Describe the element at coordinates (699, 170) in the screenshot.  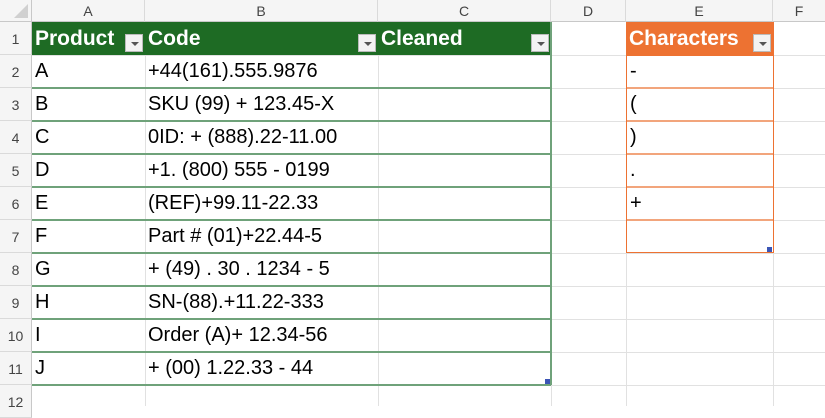
I see `table-cell: .` at that location.